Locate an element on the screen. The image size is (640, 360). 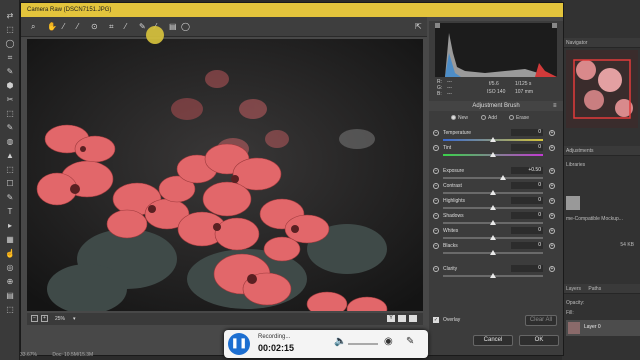
pen-icon: ✎ is located at coordinates (410, 341).